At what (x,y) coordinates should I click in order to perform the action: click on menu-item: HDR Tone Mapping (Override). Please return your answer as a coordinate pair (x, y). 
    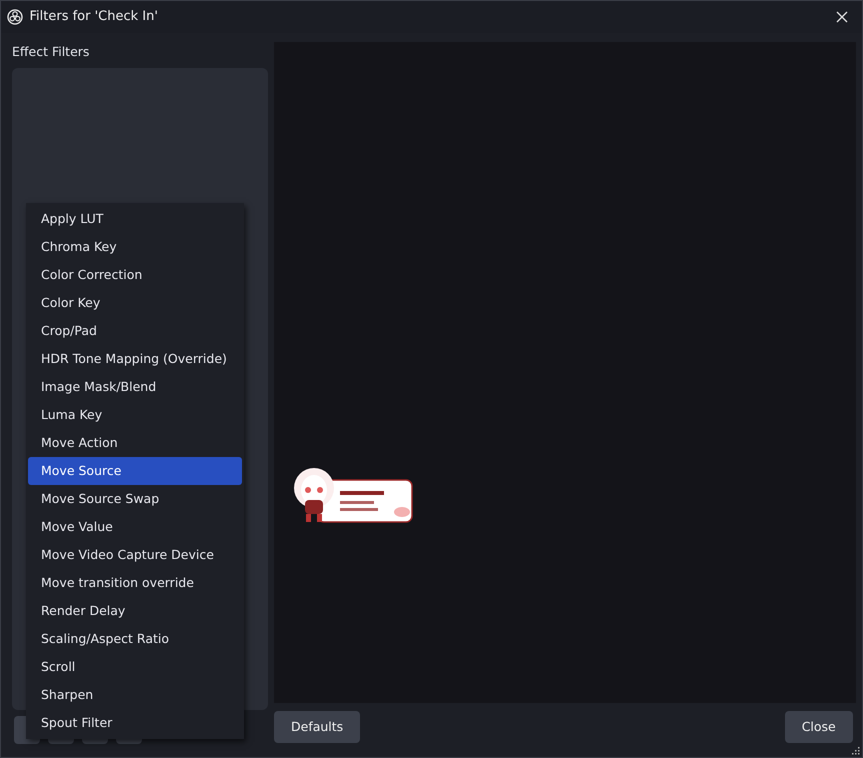
    Looking at the image, I should click on (135, 359).